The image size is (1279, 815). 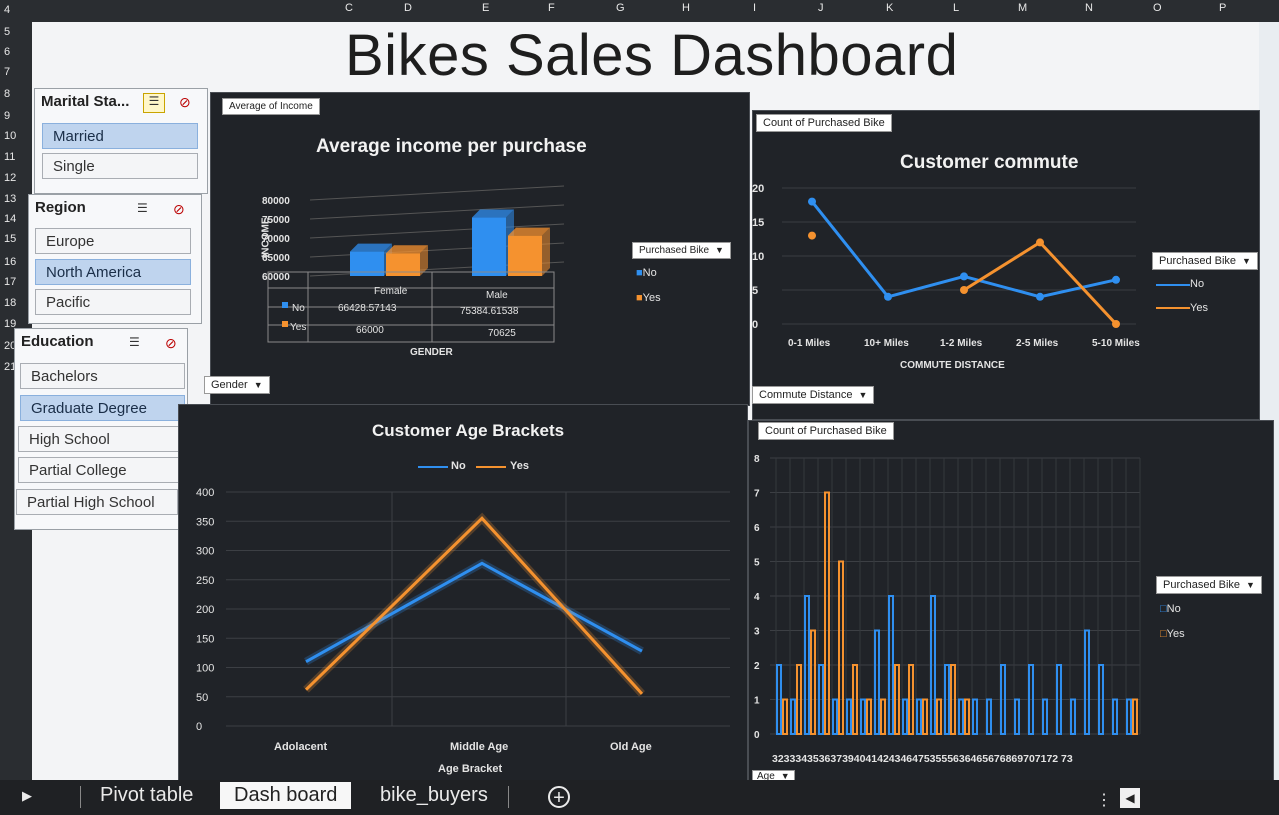 I want to click on row-header: 8, so click(x=7, y=94).